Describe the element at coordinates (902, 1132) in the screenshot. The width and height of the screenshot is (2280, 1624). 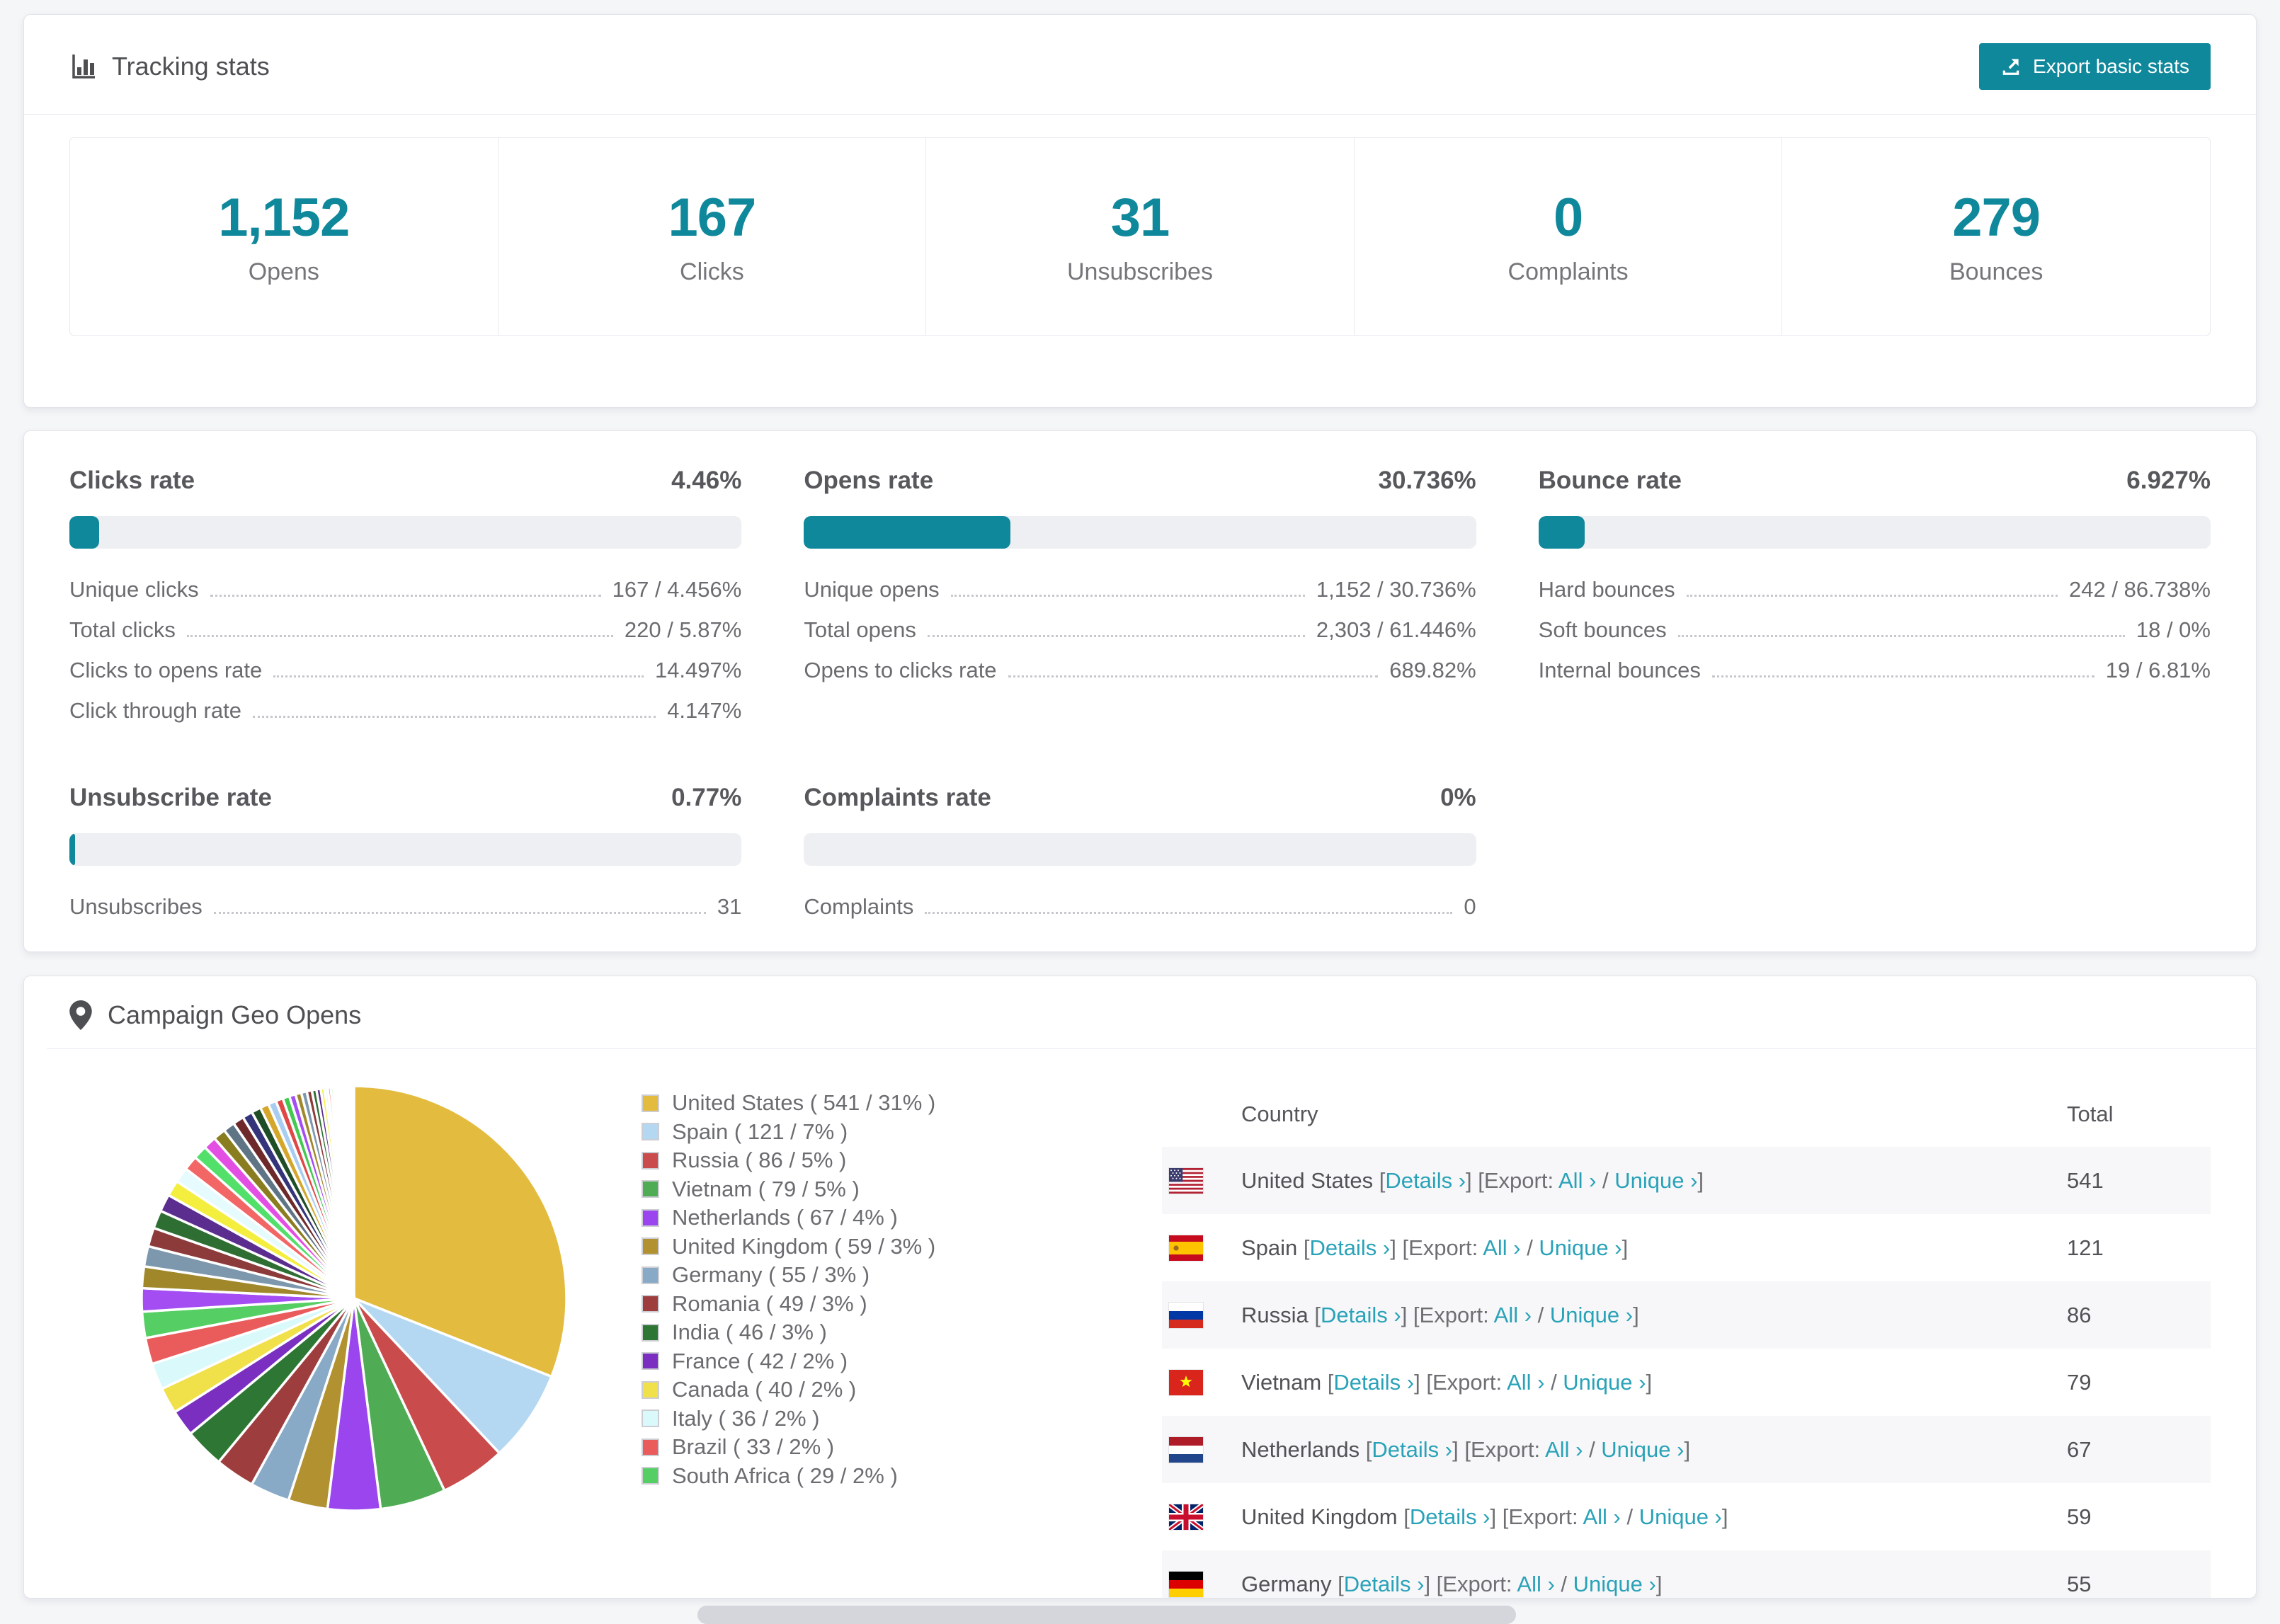
I see `legend-item-spain: Spain ( 121 / 7% )` at that location.